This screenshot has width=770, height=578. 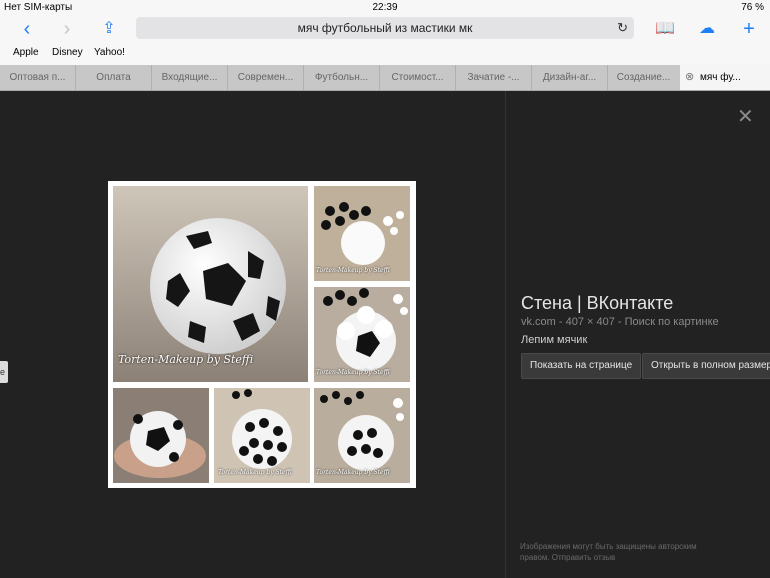 I want to click on back-icon: ‹, so click(x=27, y=29).